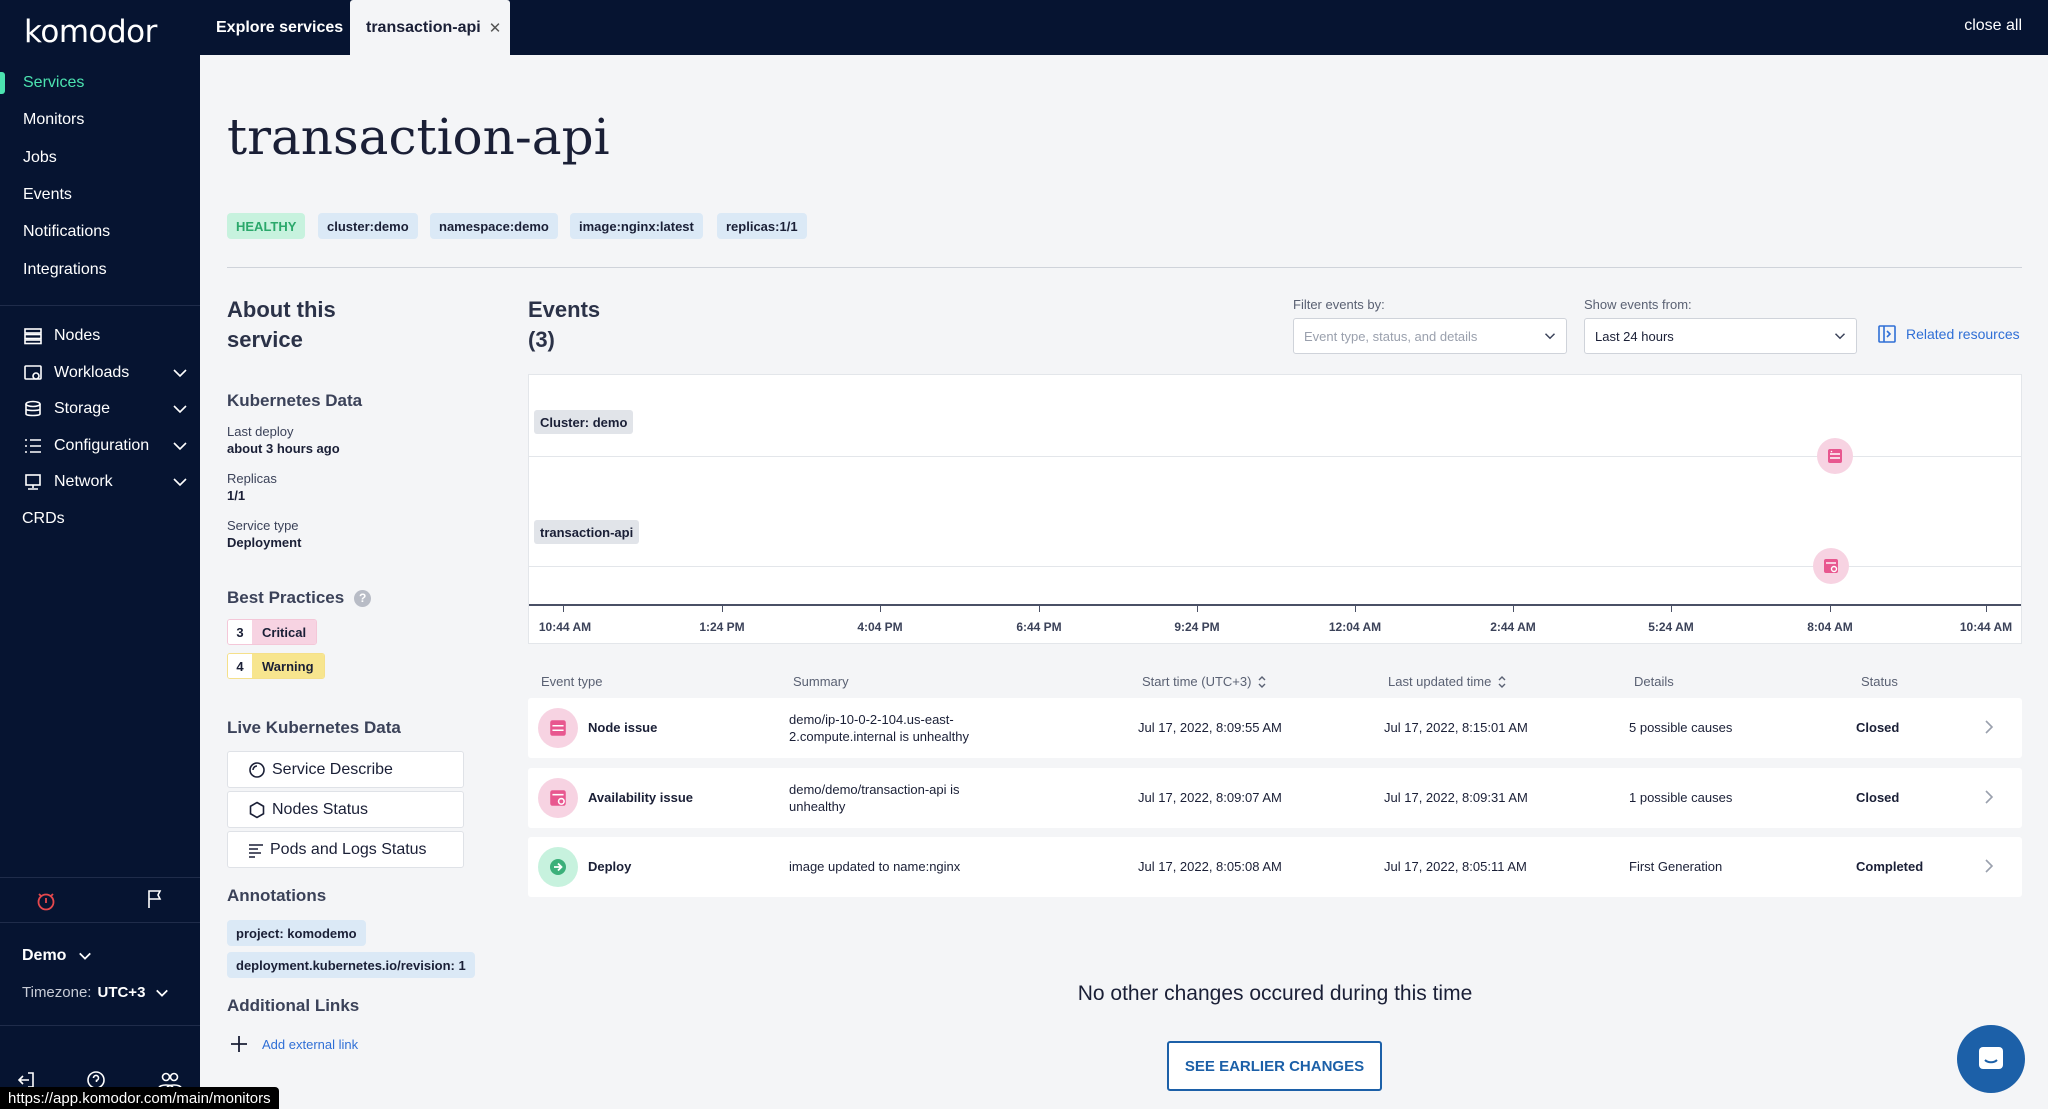  Describe the element at coordinates (762, 226) in the screenshot. I see `tag-chip: replicas:1/1` at that location.